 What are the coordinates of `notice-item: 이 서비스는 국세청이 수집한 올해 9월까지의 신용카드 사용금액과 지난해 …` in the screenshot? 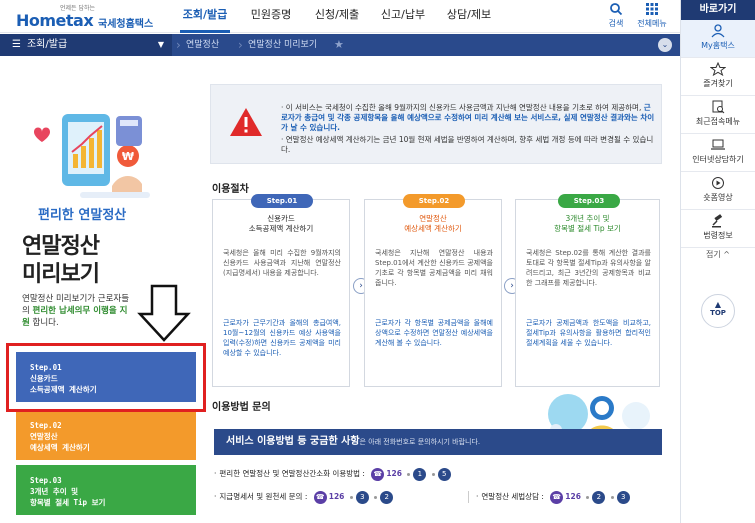 It's located at (468, 118).